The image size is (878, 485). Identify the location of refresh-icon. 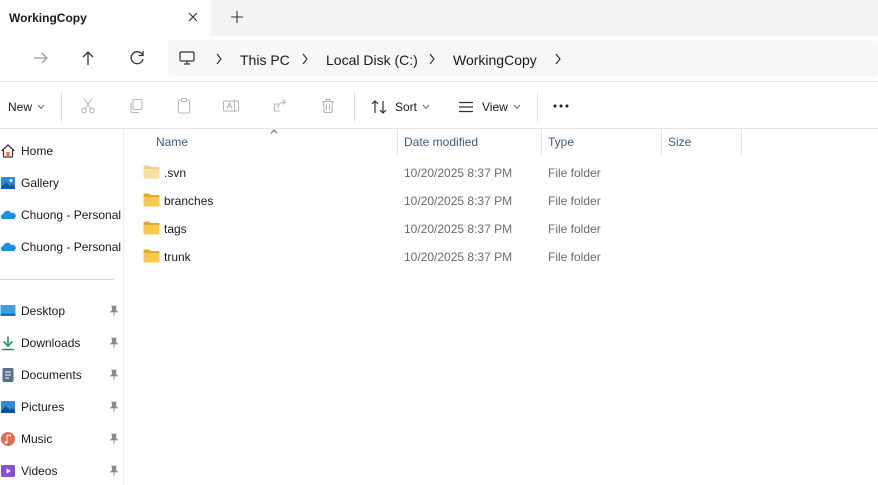
(137, 58).